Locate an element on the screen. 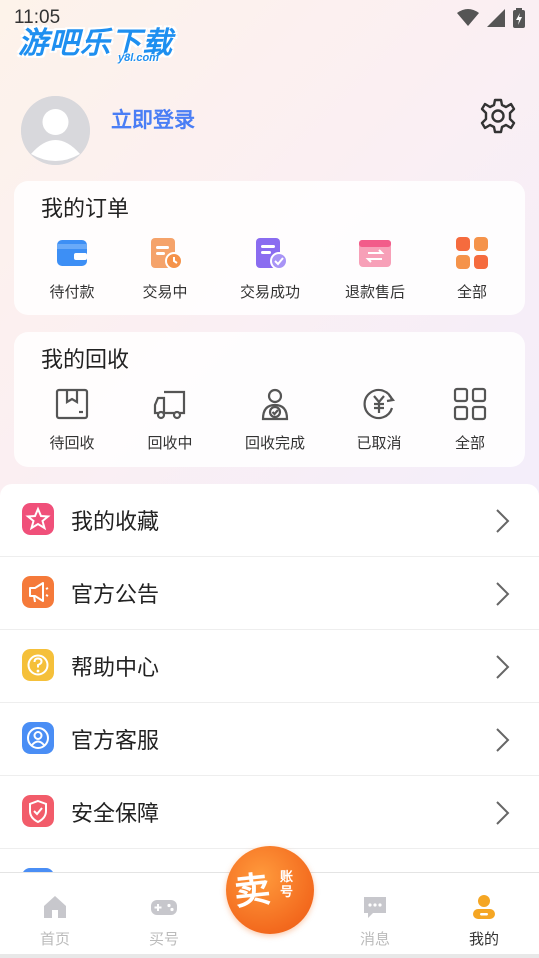 This screenshot has width=539, height=958. recycle-cancelled: 已取消 is located at coordinates (379, 422).